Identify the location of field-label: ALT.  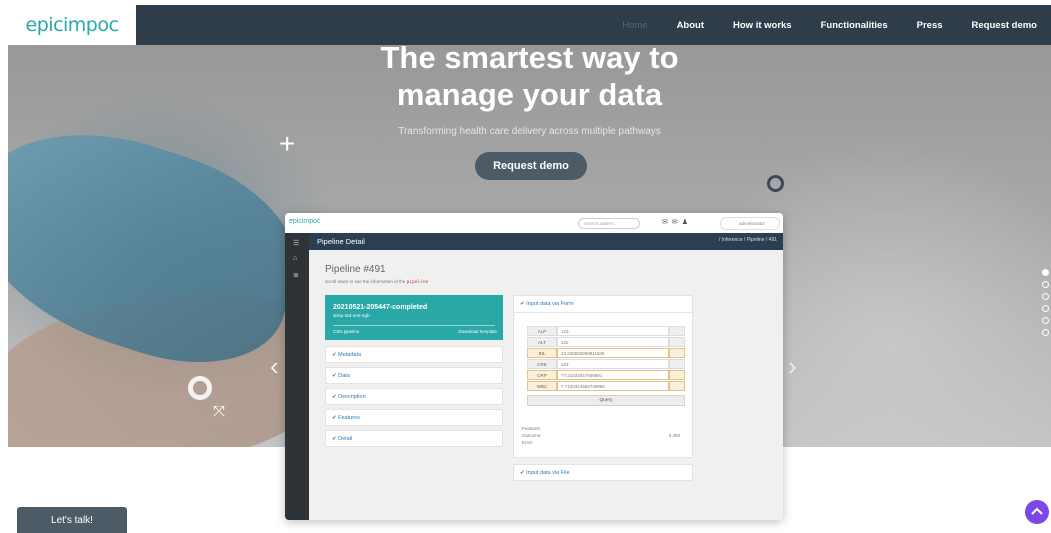
(542, 342).